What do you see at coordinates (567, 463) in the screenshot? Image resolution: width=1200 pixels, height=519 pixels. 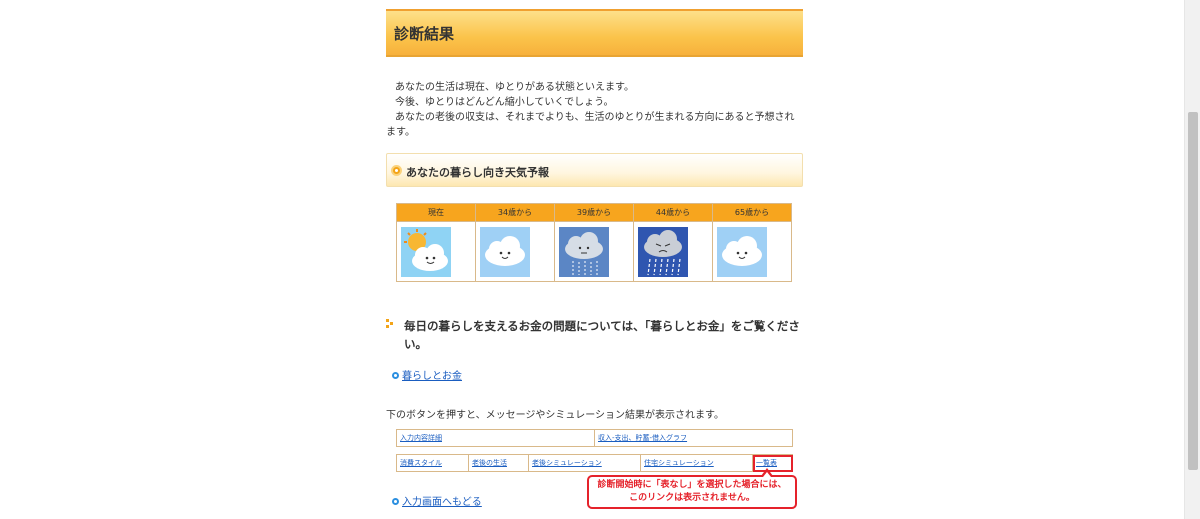 I see `retirement-simulation-link: 老後シミュレーション` at bounding box center [567, 463].